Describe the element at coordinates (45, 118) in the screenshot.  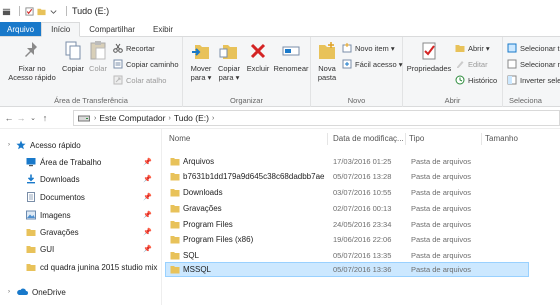
I see `up-arrow-icon: ↑` at that location.